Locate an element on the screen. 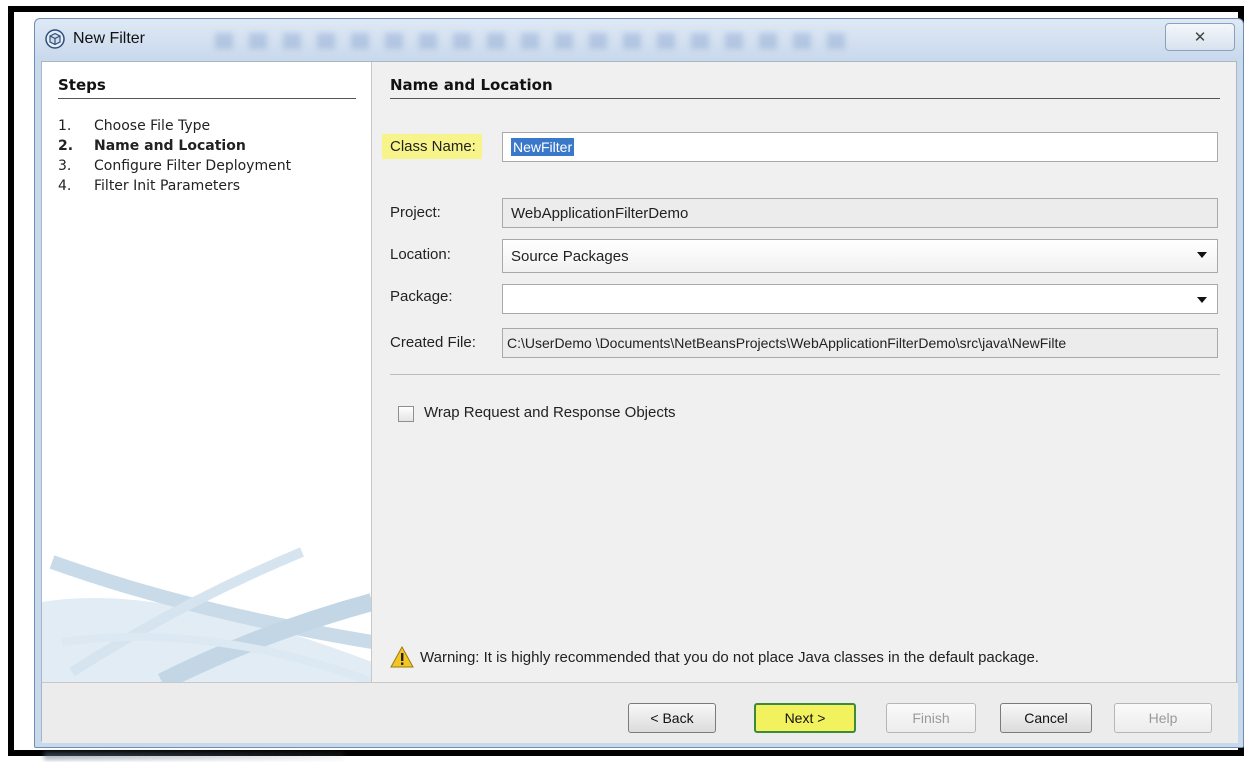 The width and height of the screenshot is (1248, 762). title-bar: New Filter ✕ is located at coordinates (639, 40).